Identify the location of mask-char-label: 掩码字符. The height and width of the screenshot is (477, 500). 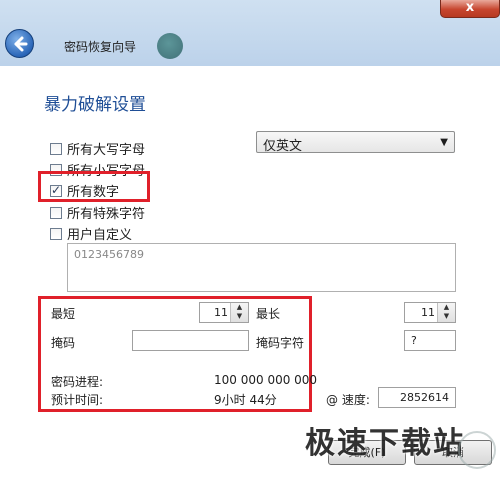
(280, 343).